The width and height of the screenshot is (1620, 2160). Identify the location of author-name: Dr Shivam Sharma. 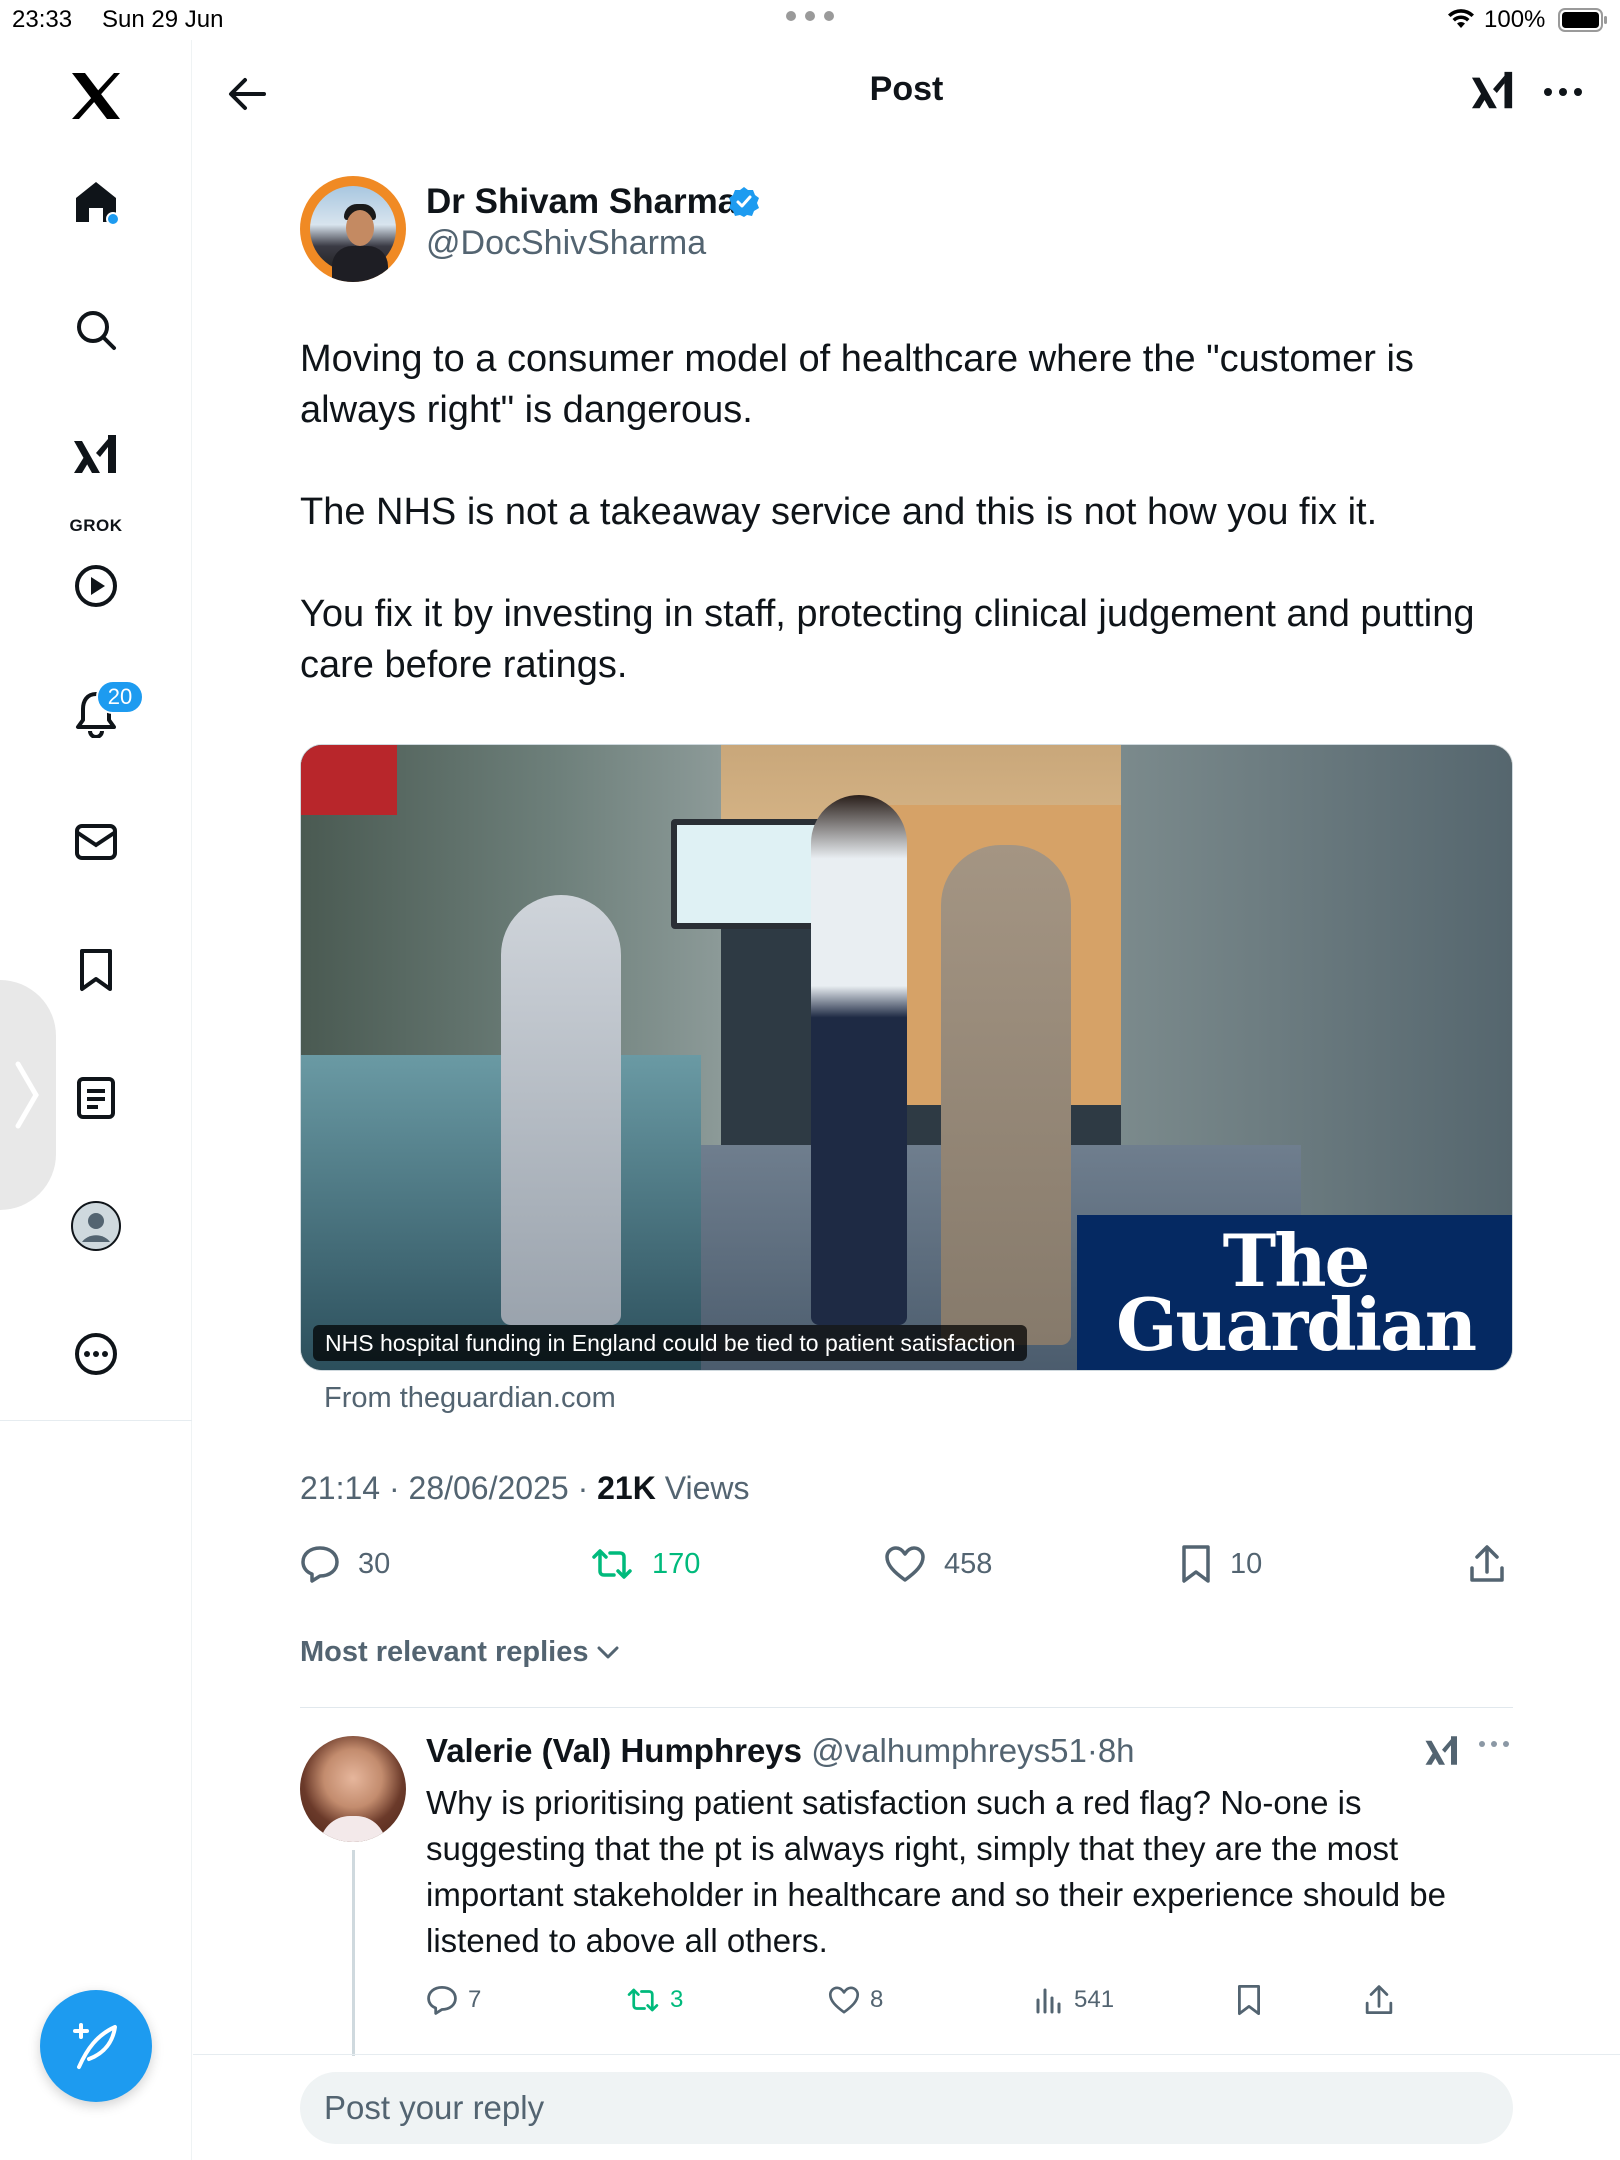
(581, 202).